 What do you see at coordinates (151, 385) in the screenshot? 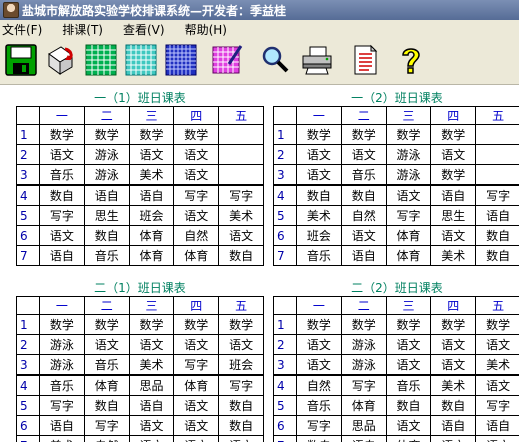
I see `subject-cell: 思品` at bounding box center [151, 385].